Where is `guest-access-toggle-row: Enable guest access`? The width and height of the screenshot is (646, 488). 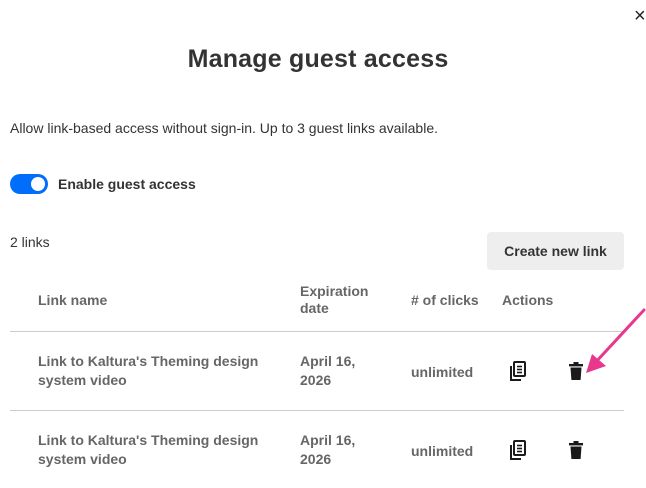 guest-access-toggle-row: Enable guest access is located at coordinates (103, 184).